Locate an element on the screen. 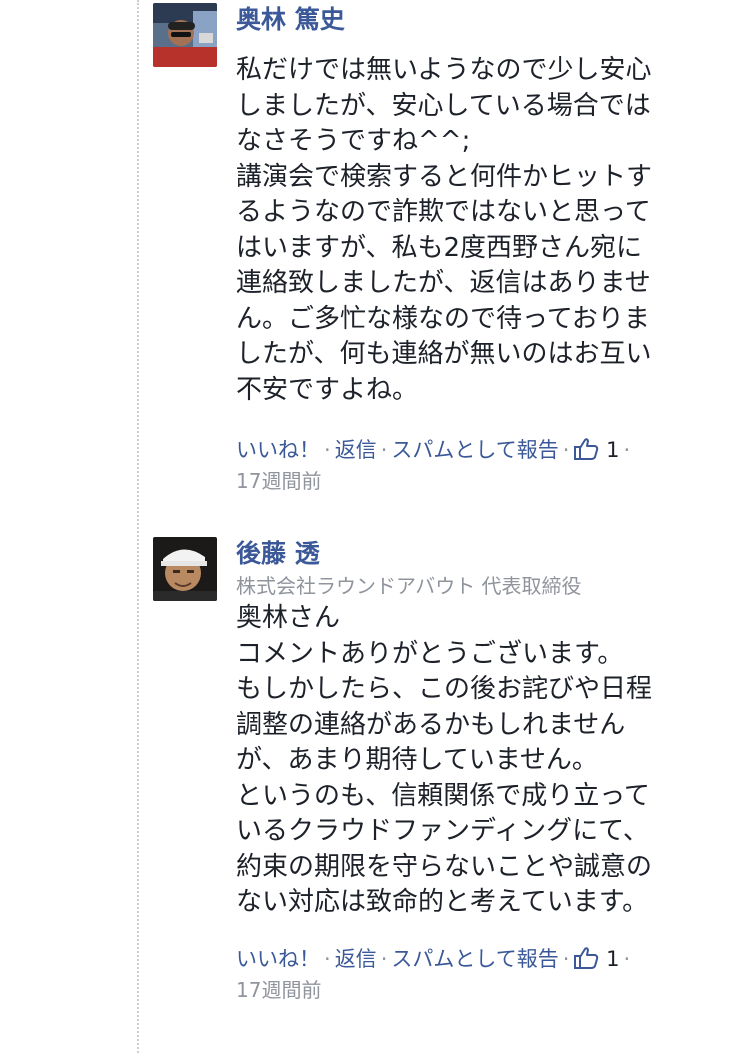 The width and height of the screenshot is (749, 1053). comment-line: なさそうですね^^; is located at coordinates (353, 141).